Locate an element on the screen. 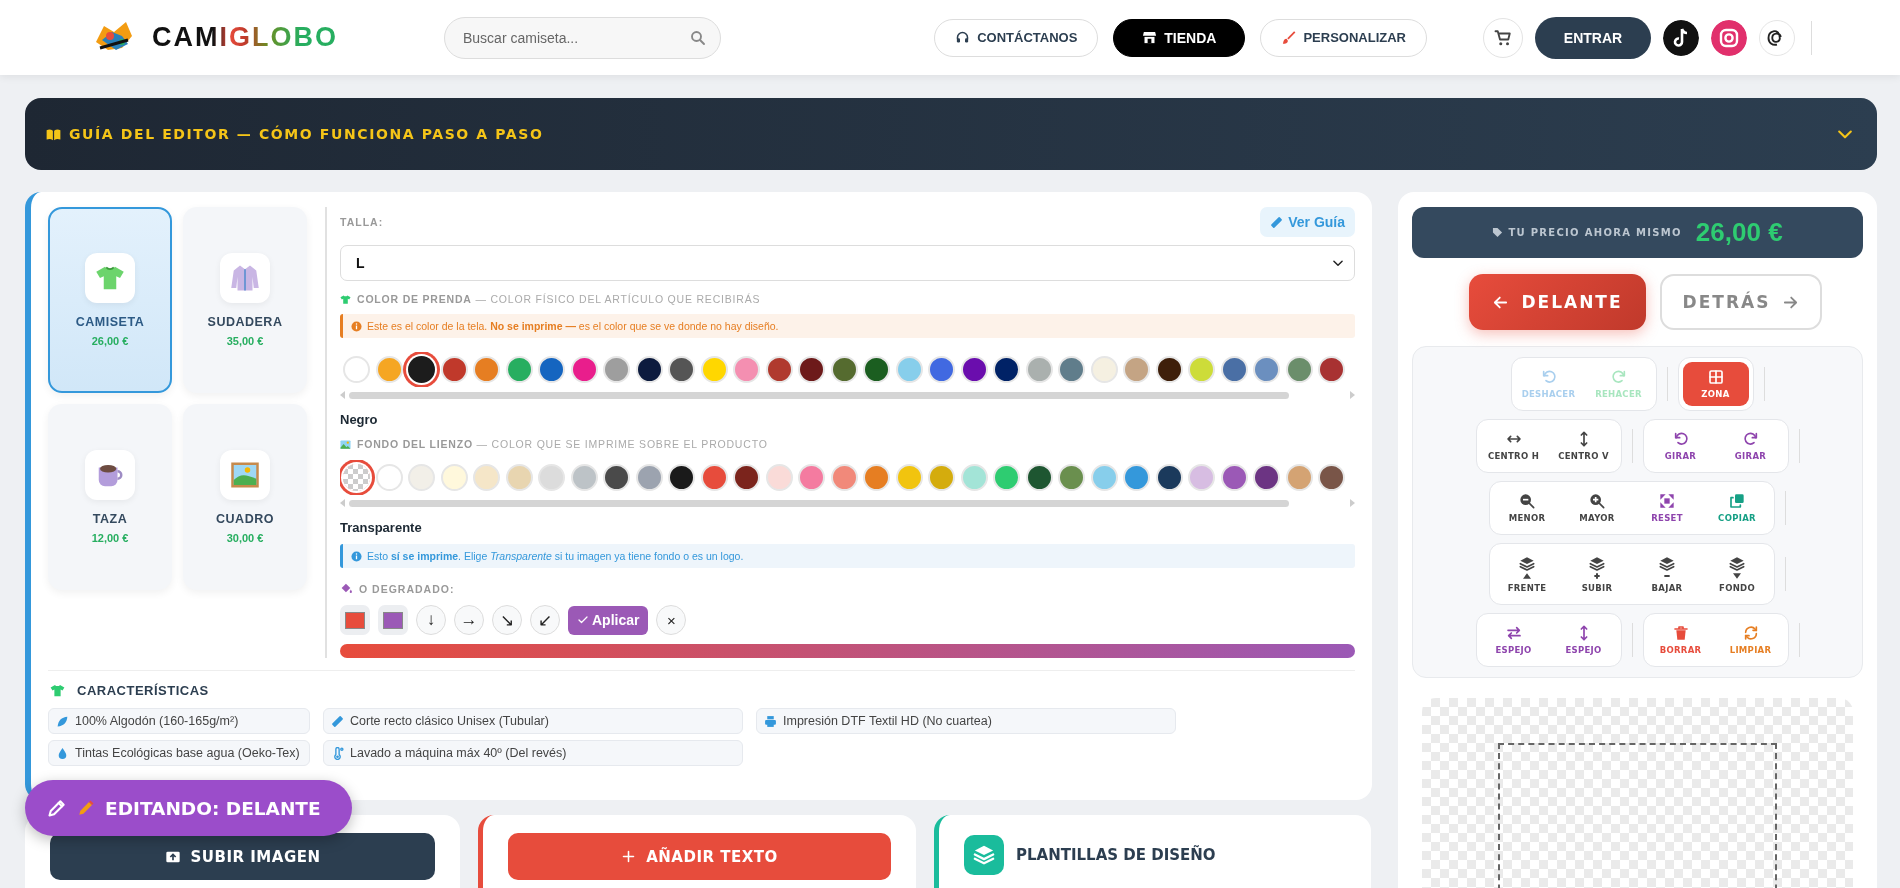 The image size is (1900, 888). login-button: ENTRAR is located at coordinates (1593, 37).